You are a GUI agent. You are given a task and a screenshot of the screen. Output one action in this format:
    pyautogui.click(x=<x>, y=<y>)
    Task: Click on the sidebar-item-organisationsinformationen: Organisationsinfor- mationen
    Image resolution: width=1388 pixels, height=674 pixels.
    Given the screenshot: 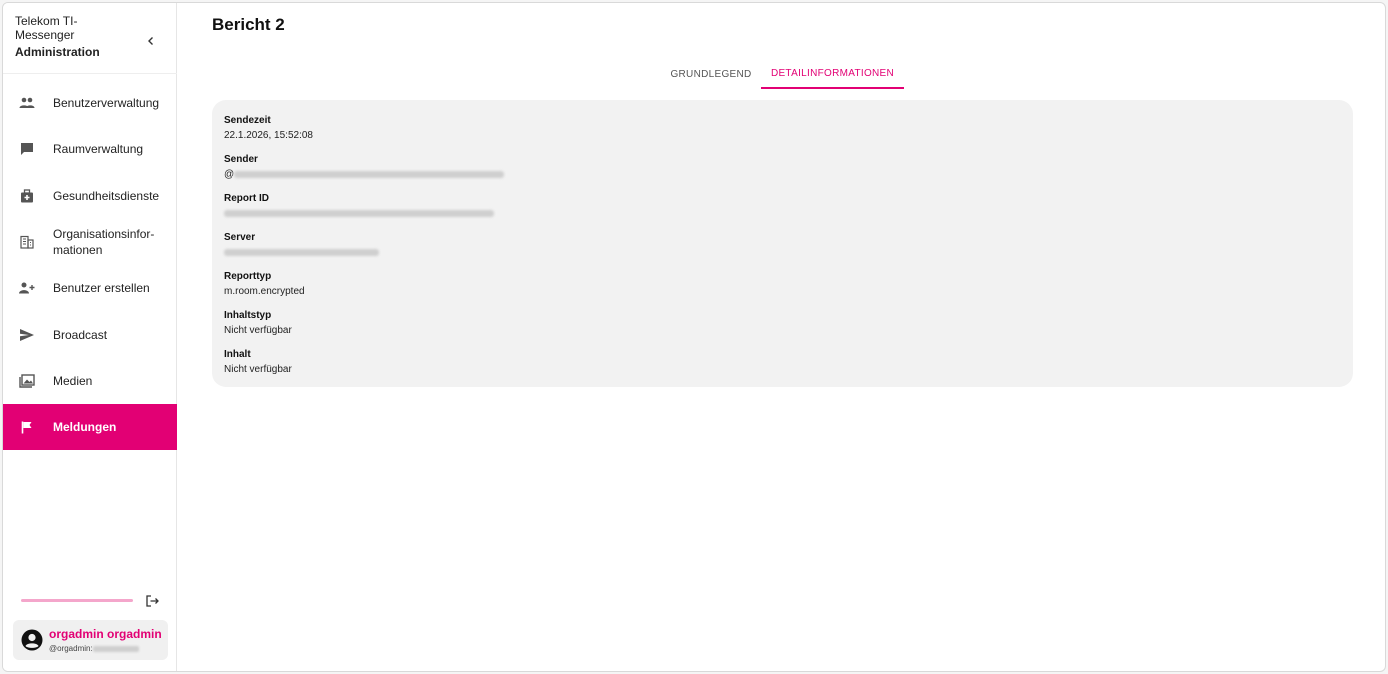 What is the action you would take?
    pyautogui.click(x=90, y=242)
    